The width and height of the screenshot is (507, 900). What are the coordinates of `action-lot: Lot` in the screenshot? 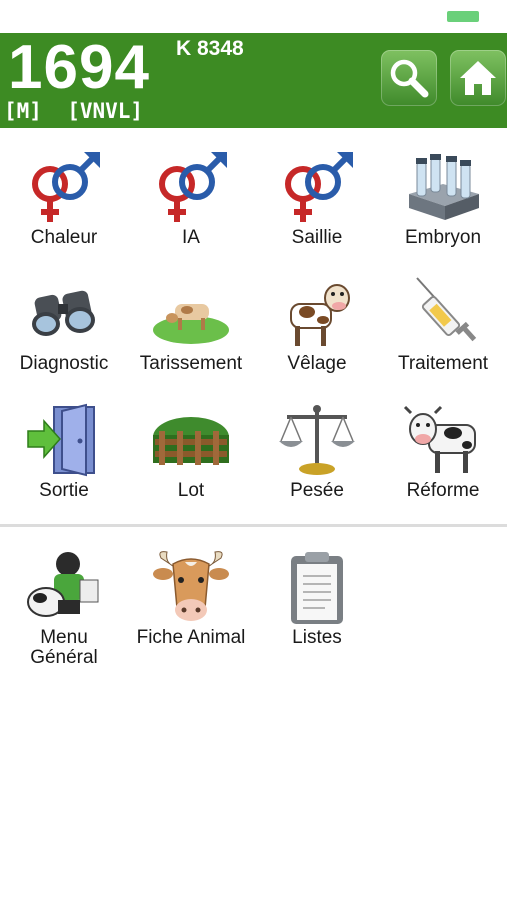 It's located at (191, 454).